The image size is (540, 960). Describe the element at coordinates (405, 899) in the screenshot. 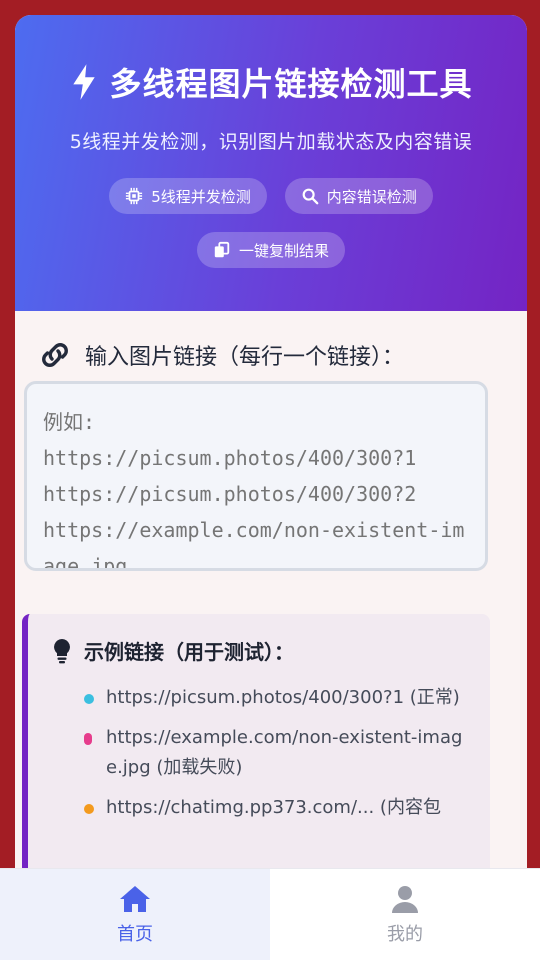

I see `user-icon` at that location.